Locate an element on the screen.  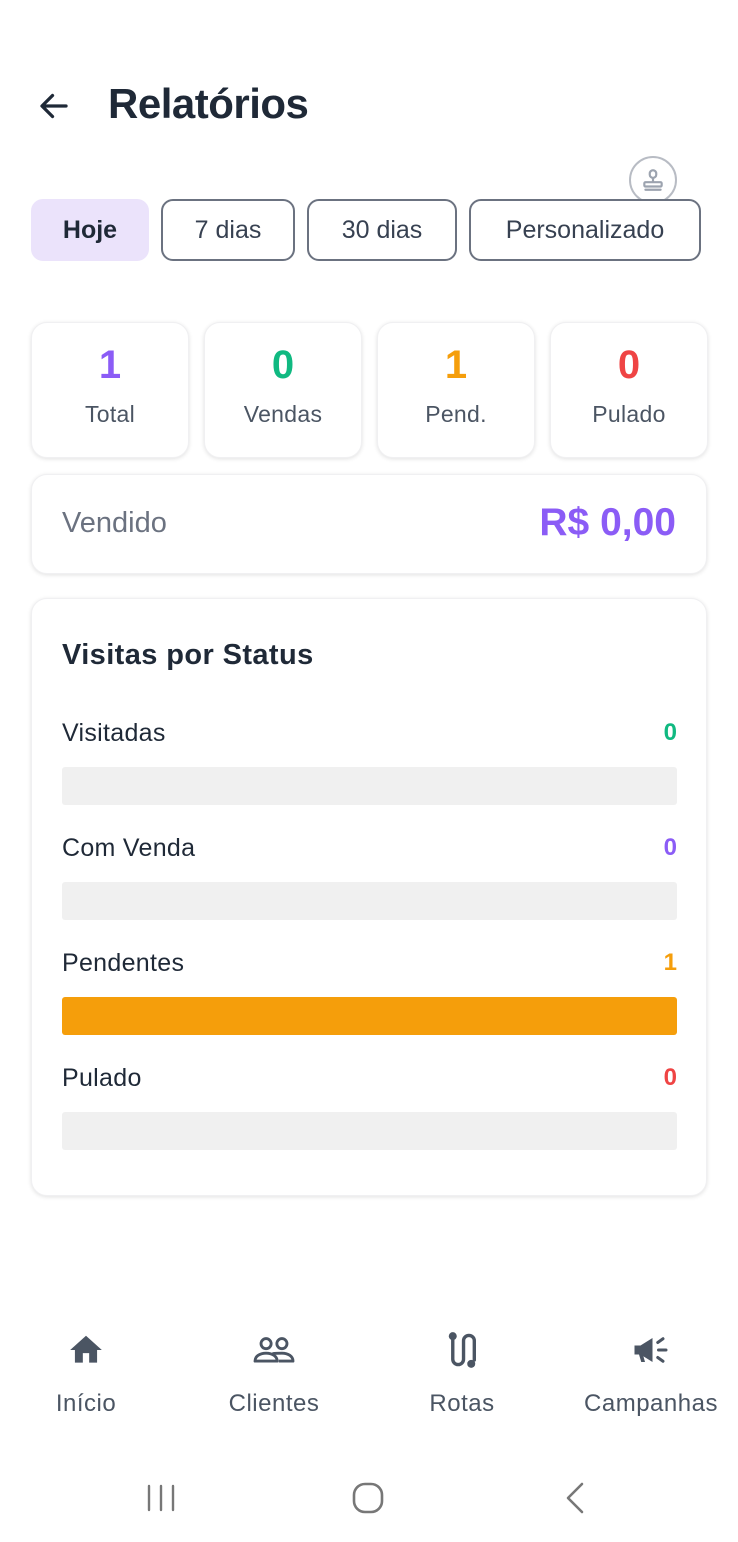
stamp-icon is located at coordinates (653, 180).